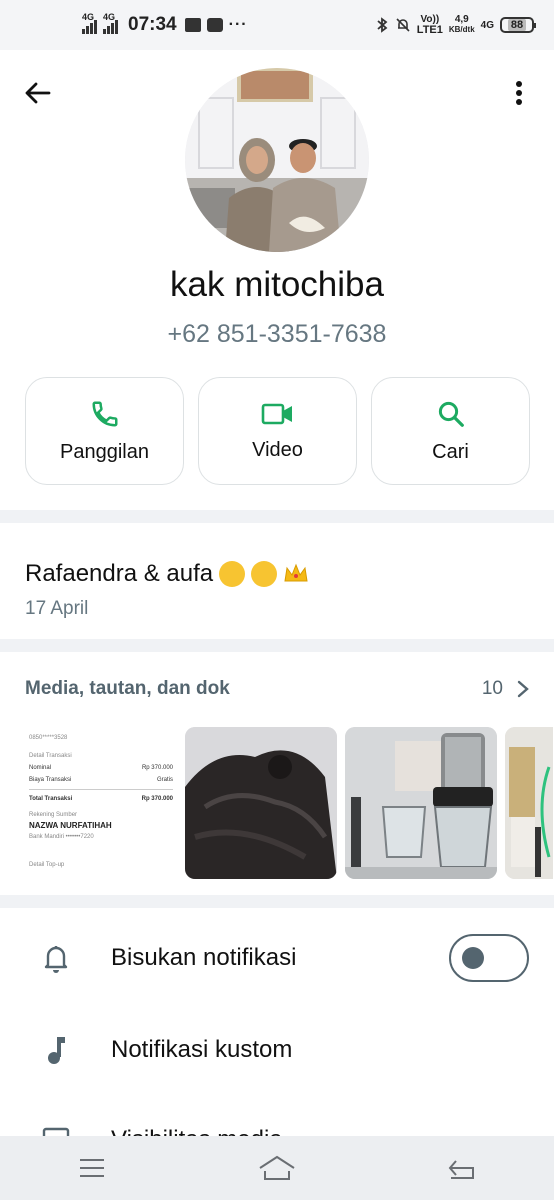 This screenshot has height=1200, width=554. I want to click on data-speed: 4,9 KB/dtk, so click(461, 24).